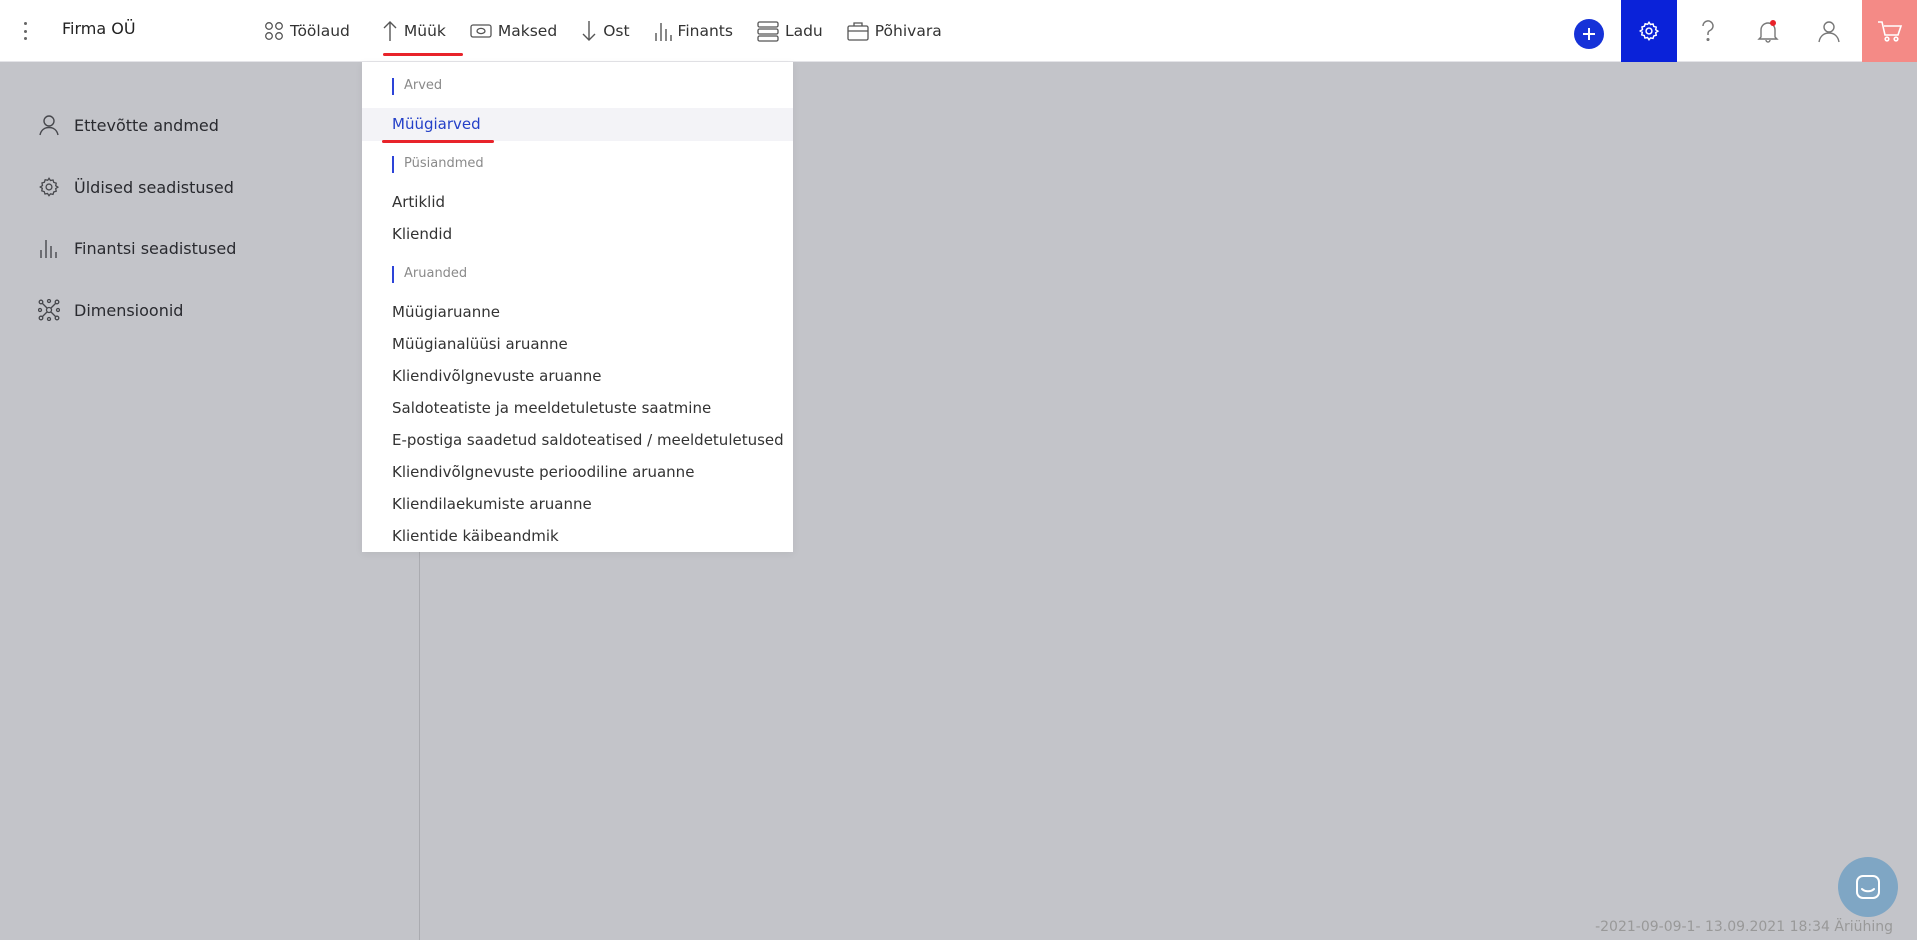 The height and width of the screenshot is (940, 1917). What do you see at coordinates (475, 536) in the screenshot?
I see `menu-item-customer-turnover: Klientide käibeandmik` at bounding box center [475, 536].